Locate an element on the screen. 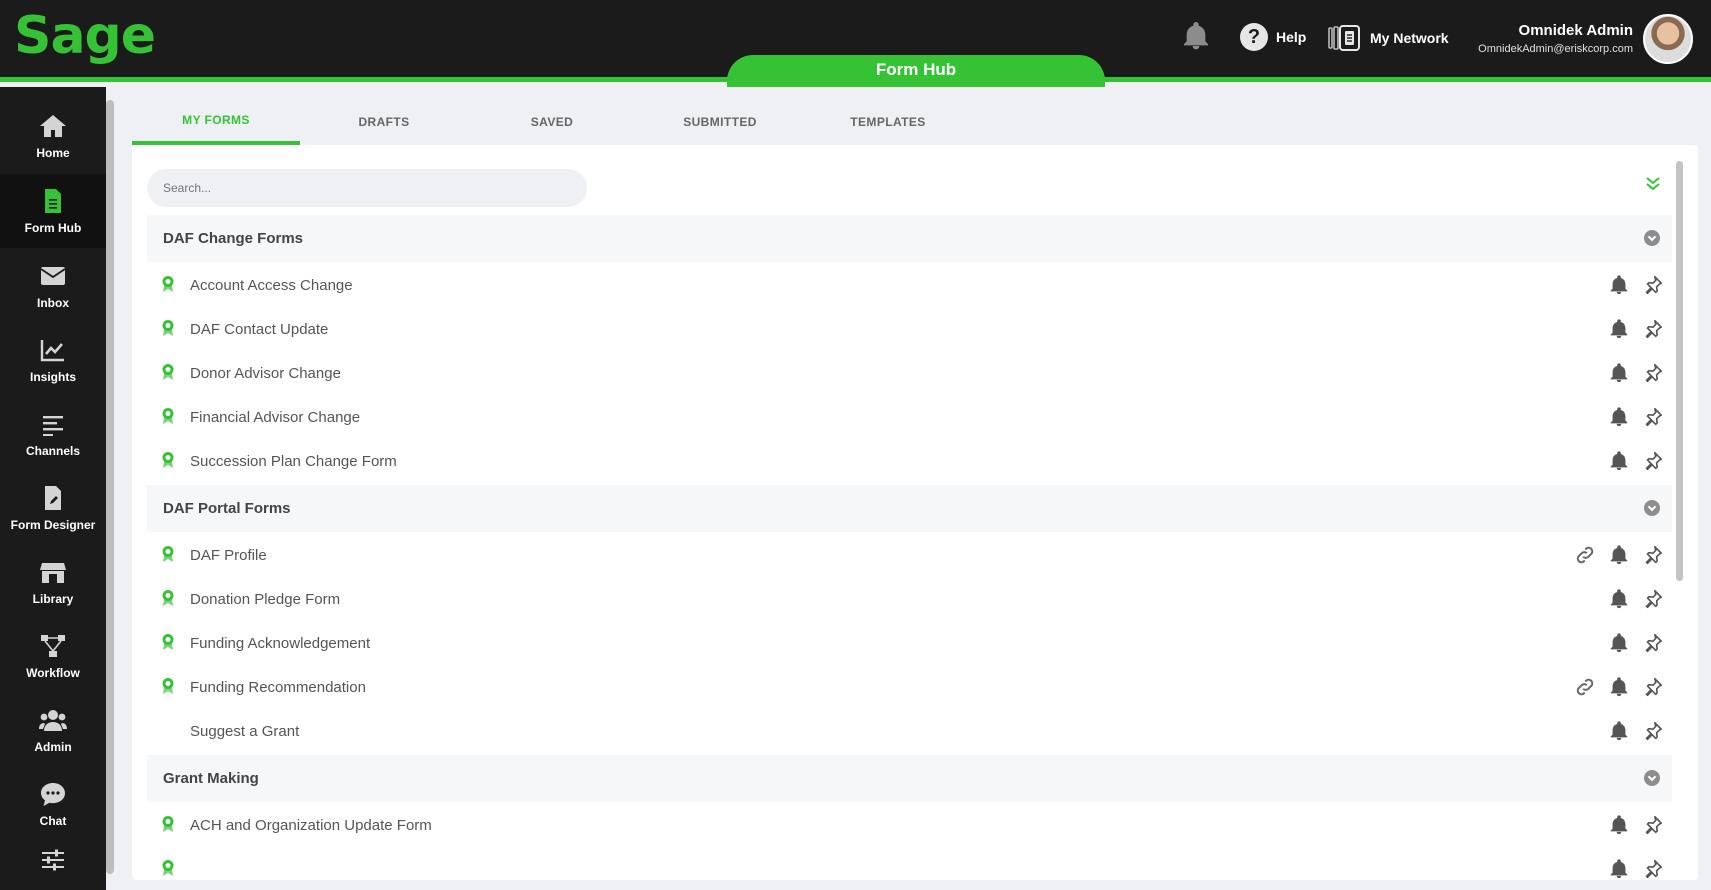  list-item: Account Access Change is located at coordinates (909, 285).